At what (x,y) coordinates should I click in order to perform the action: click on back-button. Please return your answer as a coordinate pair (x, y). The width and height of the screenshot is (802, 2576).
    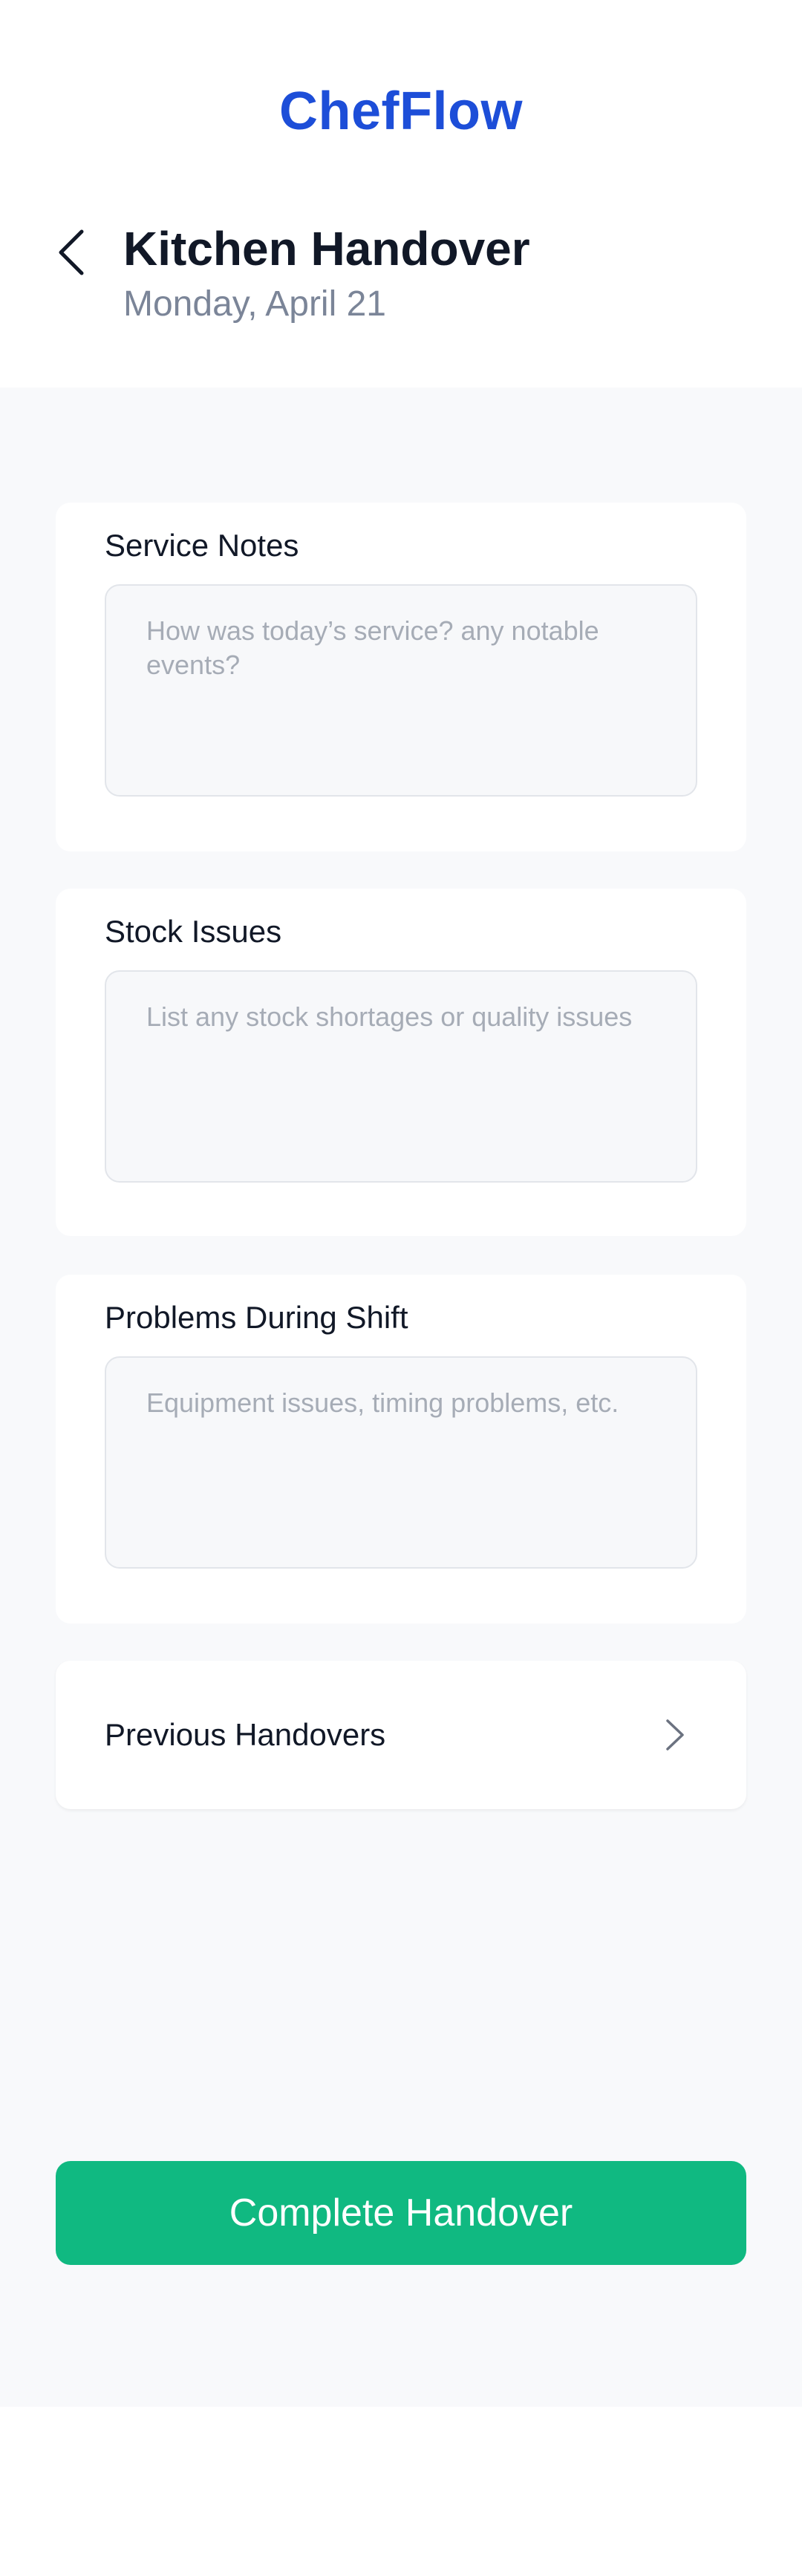
    Looking at the image, I should click on (71, 252).